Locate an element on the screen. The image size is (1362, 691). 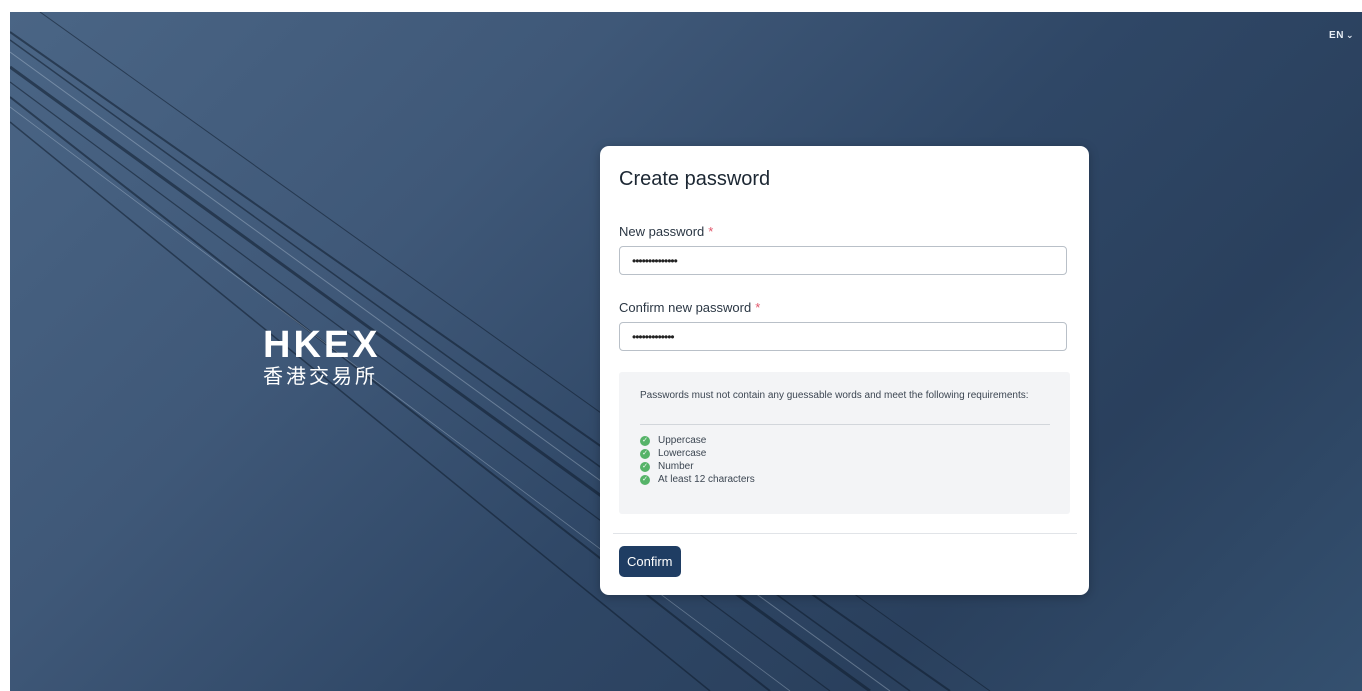
language-selector: EN ⌄ is located at coordinates (1341, 35).